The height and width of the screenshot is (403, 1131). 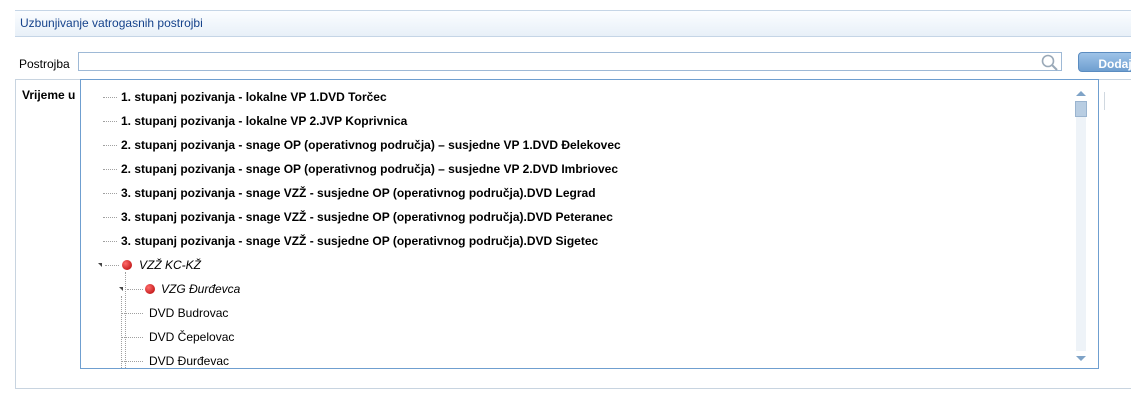 I want to click on postrojba-search-input, so click(x=570, y=61).